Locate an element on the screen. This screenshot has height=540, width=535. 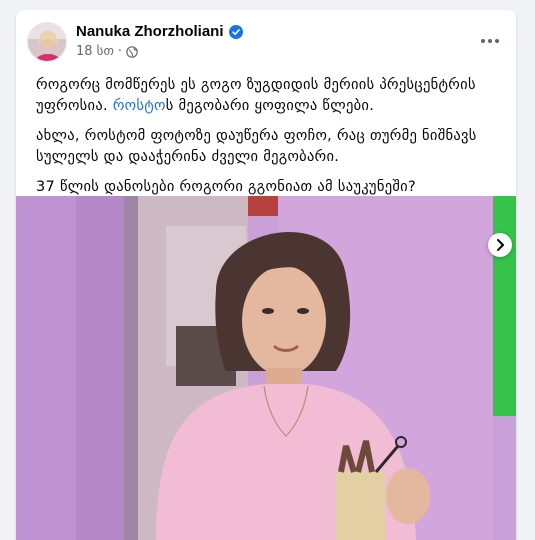
post-meta: 18 სთ · is located at coordinates (107, 51).